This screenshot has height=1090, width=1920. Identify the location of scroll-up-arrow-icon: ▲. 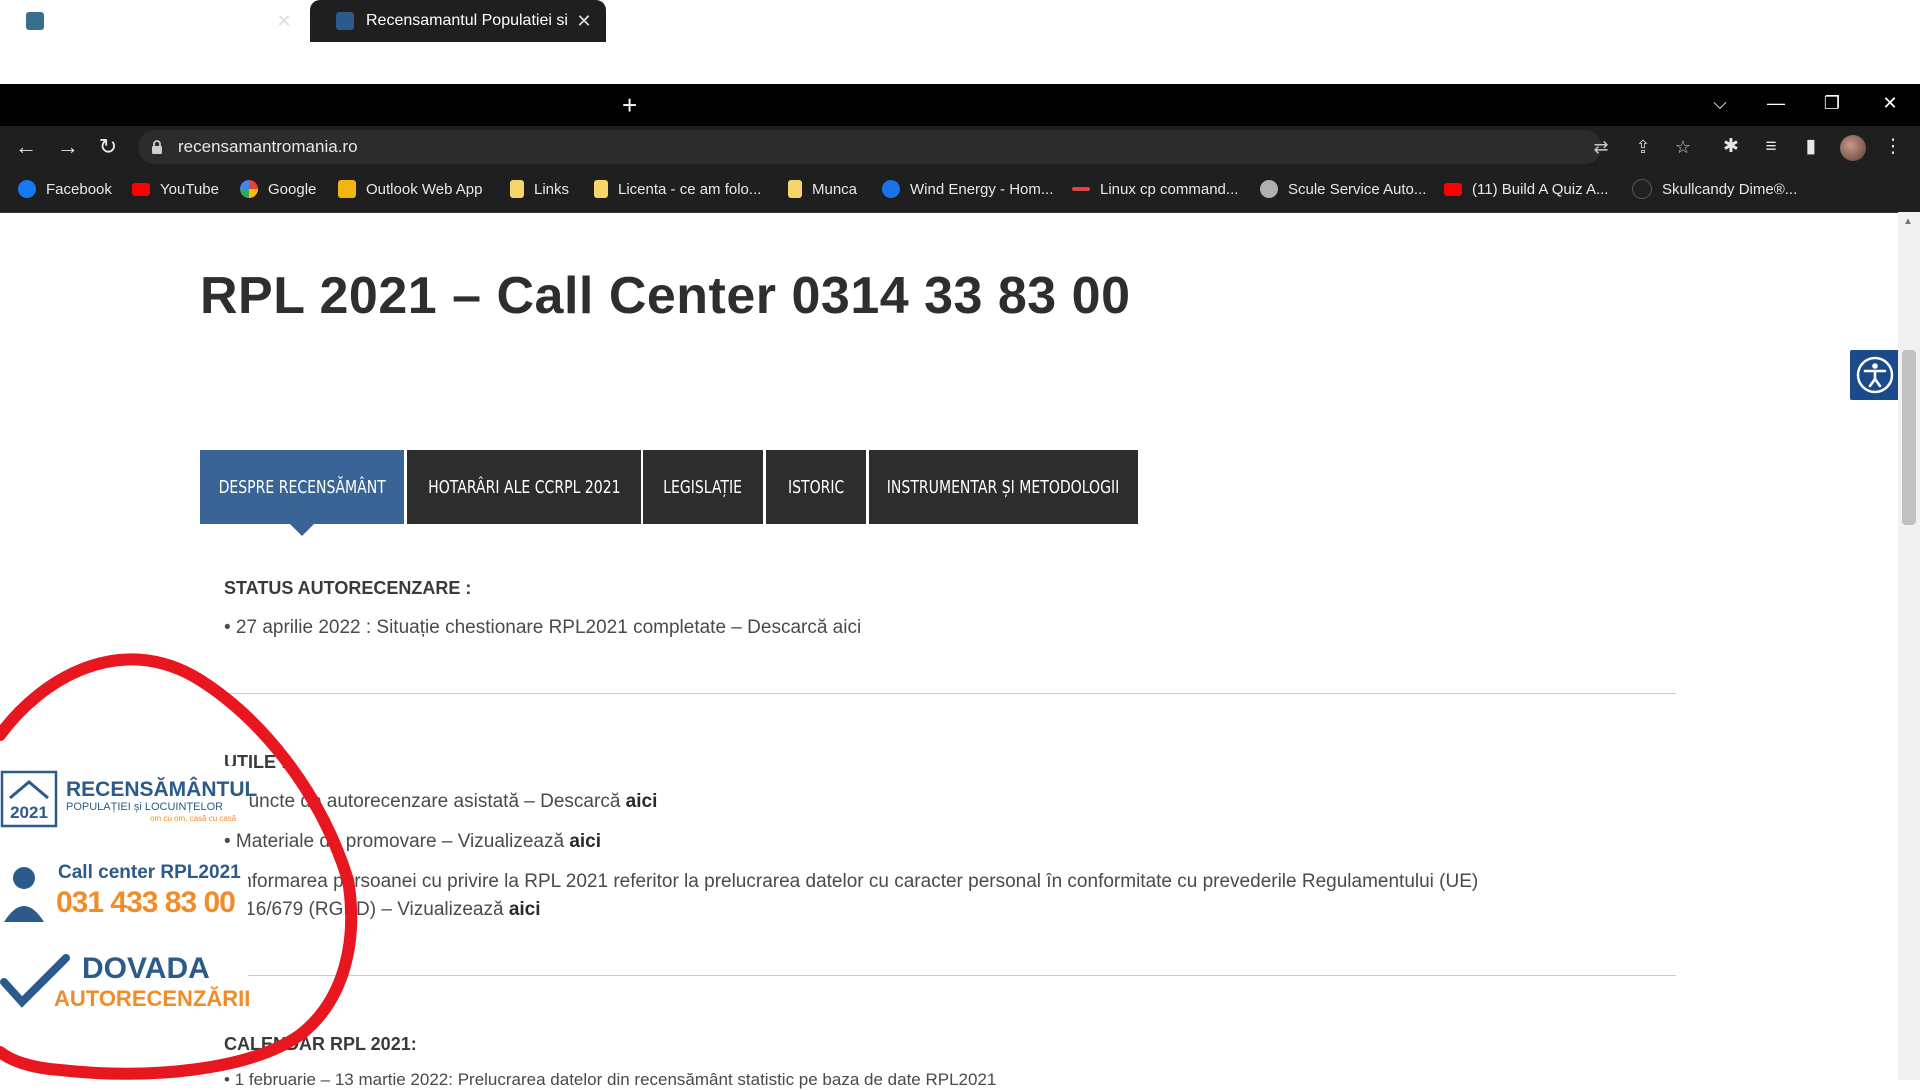
(1908, 221).